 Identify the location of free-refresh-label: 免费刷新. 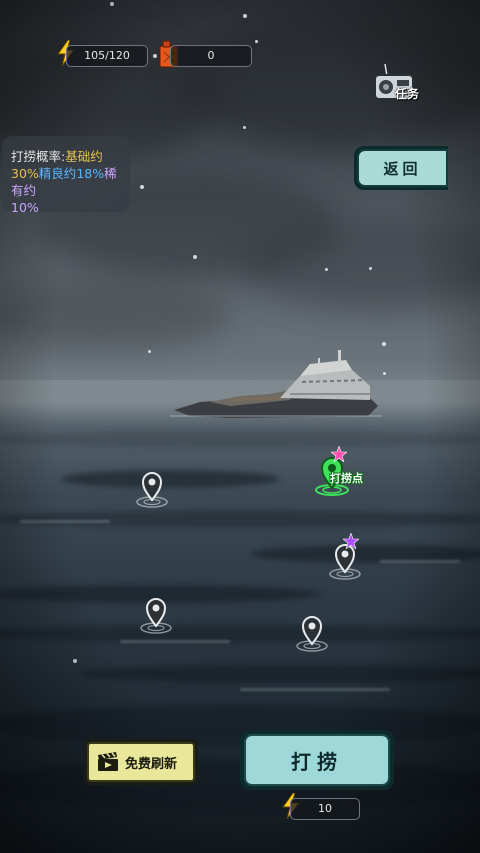
(151, 764).